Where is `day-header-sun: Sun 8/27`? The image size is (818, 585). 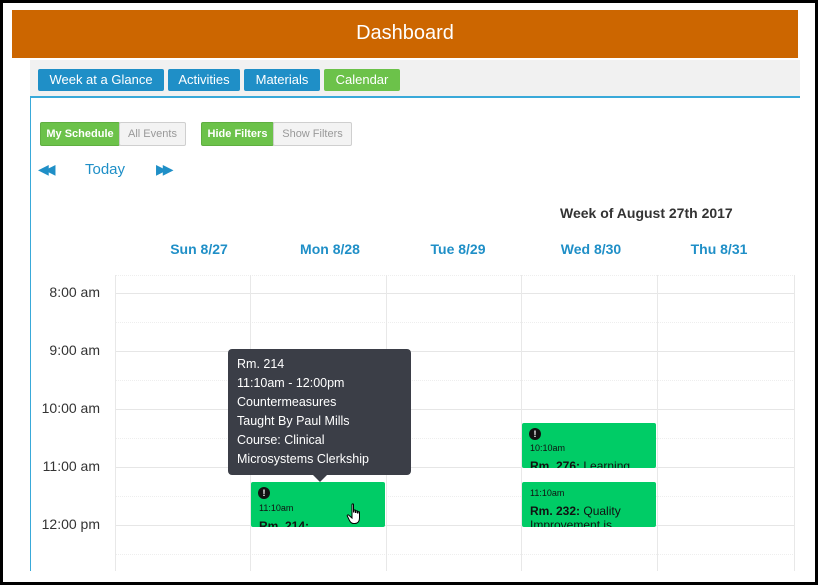 day-header-sun: Sun 8/27 is located at coordinates (199, 249).